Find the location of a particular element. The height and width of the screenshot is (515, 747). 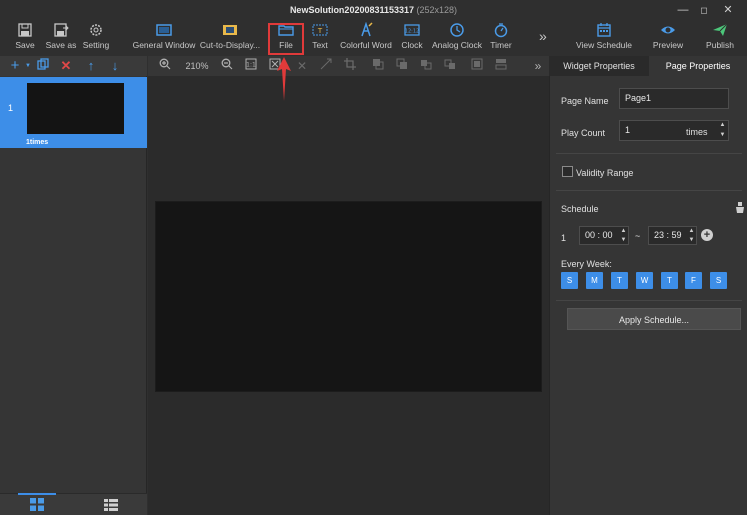

view-schedule-label: View Schedule is located at coordinates (604, 45).